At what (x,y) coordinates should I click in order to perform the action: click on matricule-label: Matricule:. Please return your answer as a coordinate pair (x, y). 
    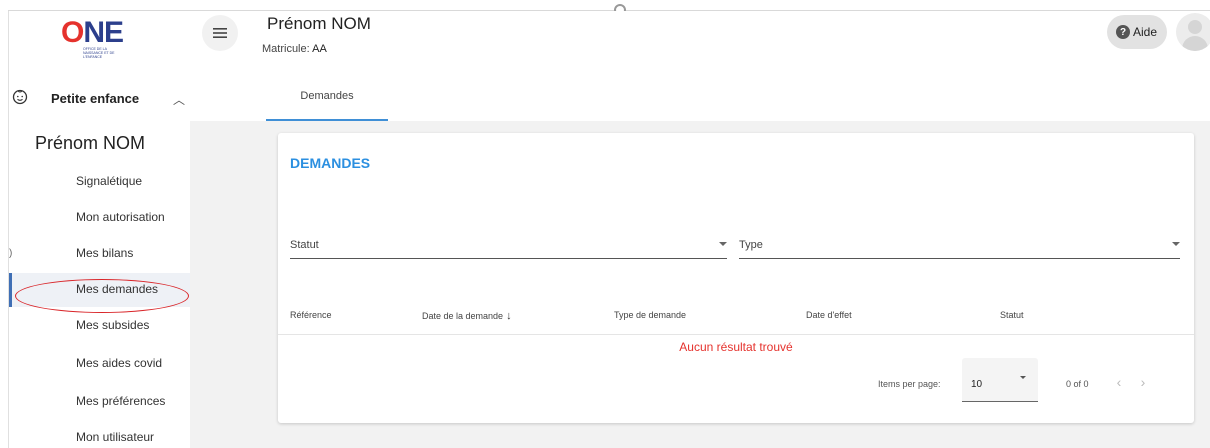
    Looking at the image, I should click on (286, 49).